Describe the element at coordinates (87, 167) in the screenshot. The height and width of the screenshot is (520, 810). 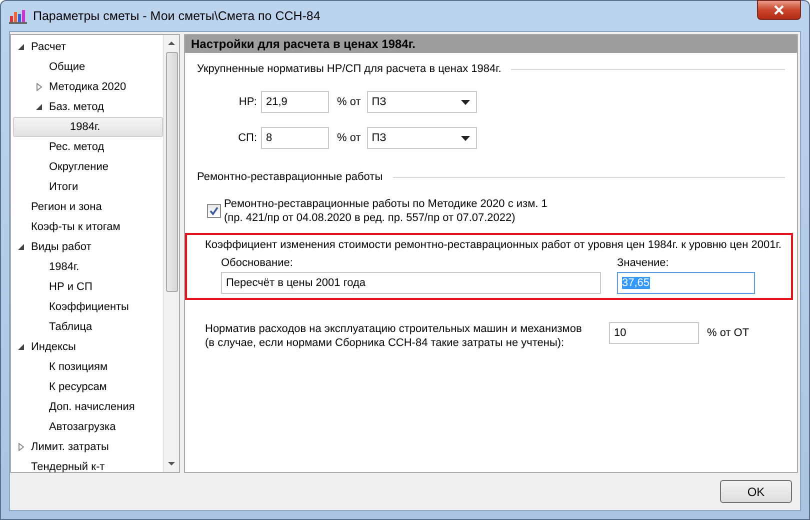
I see `tree-item: Округление` at that location.